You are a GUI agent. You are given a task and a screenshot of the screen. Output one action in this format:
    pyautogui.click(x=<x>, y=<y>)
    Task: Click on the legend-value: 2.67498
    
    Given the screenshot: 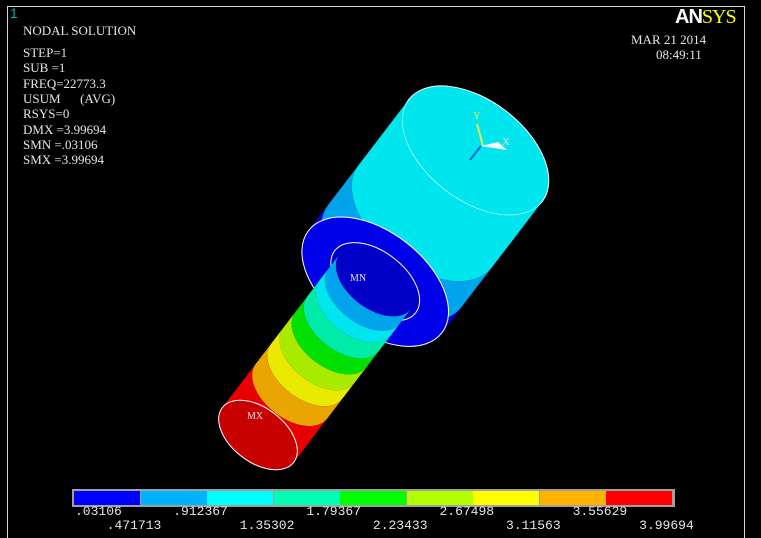 What is the action you would take?
    pyautogui.click(x=467, y=511)
    